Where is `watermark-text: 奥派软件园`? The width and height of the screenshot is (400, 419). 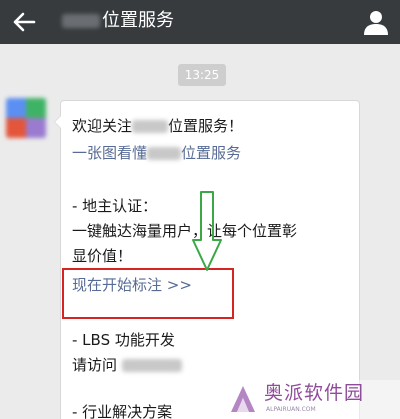
watermark-text: 奥派软件园 is located at coordinates (314, 393).